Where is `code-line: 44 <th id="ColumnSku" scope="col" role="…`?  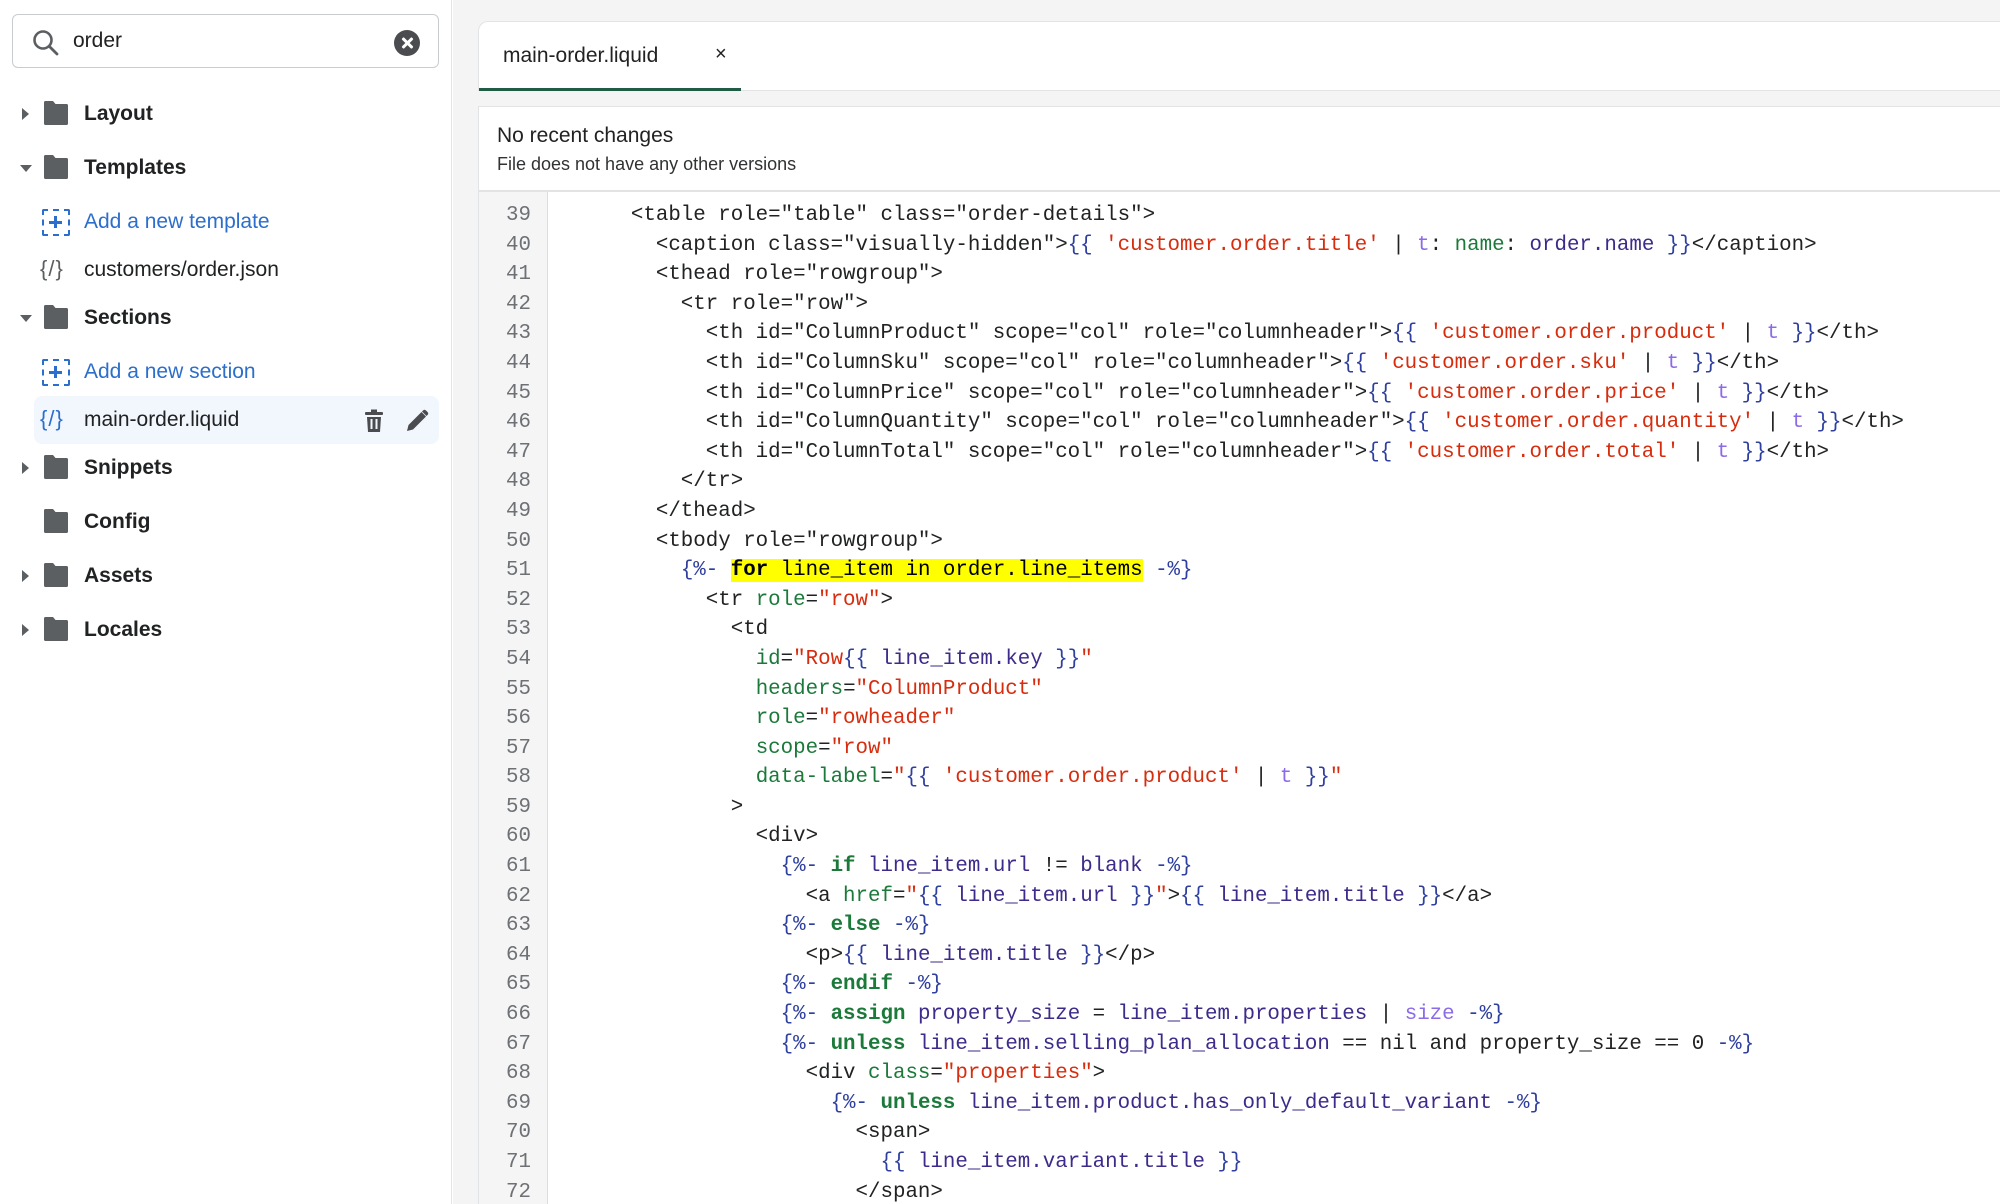 code-line: 44 <th id="ColumnSku" scope="col" role="… is located at coordinates (1239, 364).